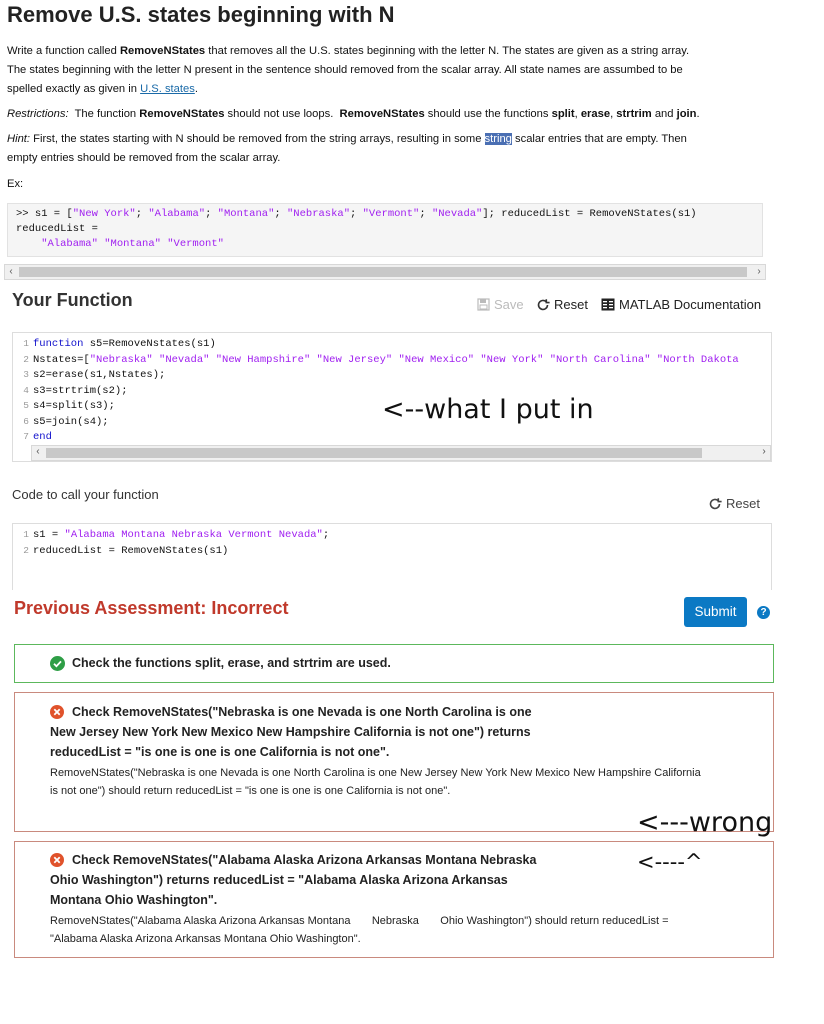  What do you see at coordinates (763, 612) in the screenshot?
I see `help-icon: ?` at bounding box center [763, 612].